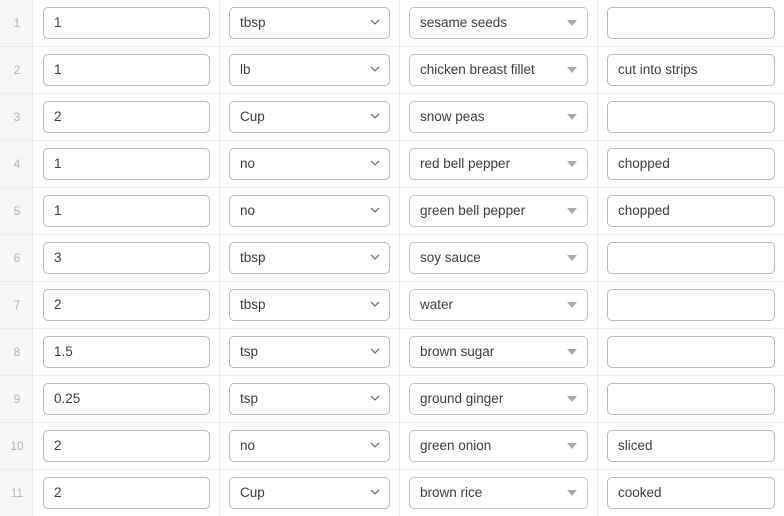 The height and width of the screenshot is (516, 784). I want to click on ingredient-select: soy sauce, so click(498, 258).